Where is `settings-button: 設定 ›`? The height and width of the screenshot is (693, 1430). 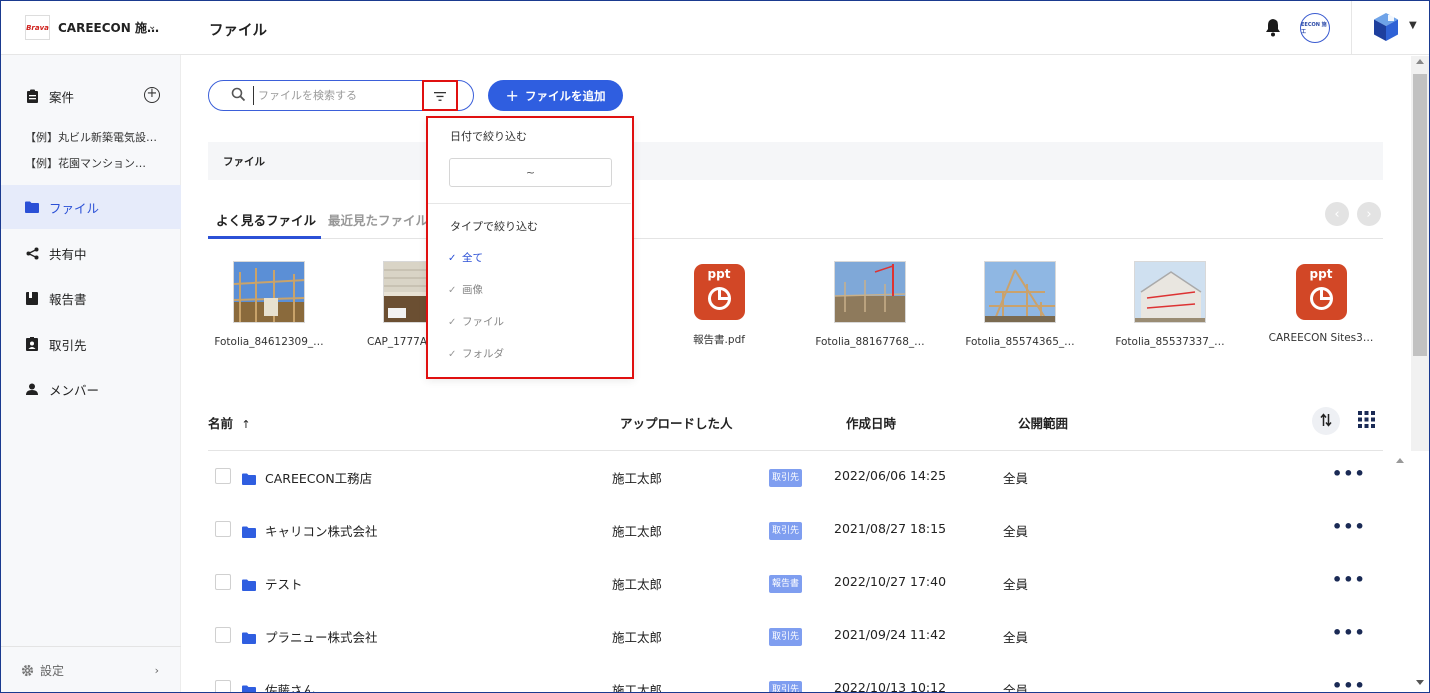
settings-button: 設定 › is located at coordinates (91, 669).